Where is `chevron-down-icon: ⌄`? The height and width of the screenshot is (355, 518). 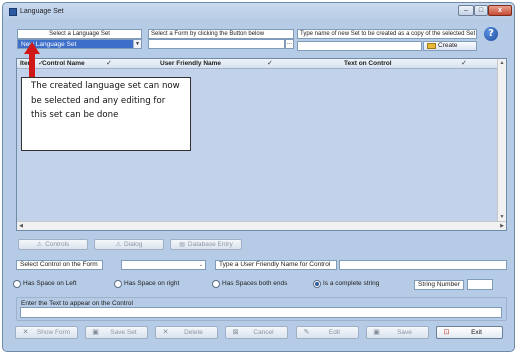
chevron-down-icon: ⌄ is located at coordinates (201, 265).